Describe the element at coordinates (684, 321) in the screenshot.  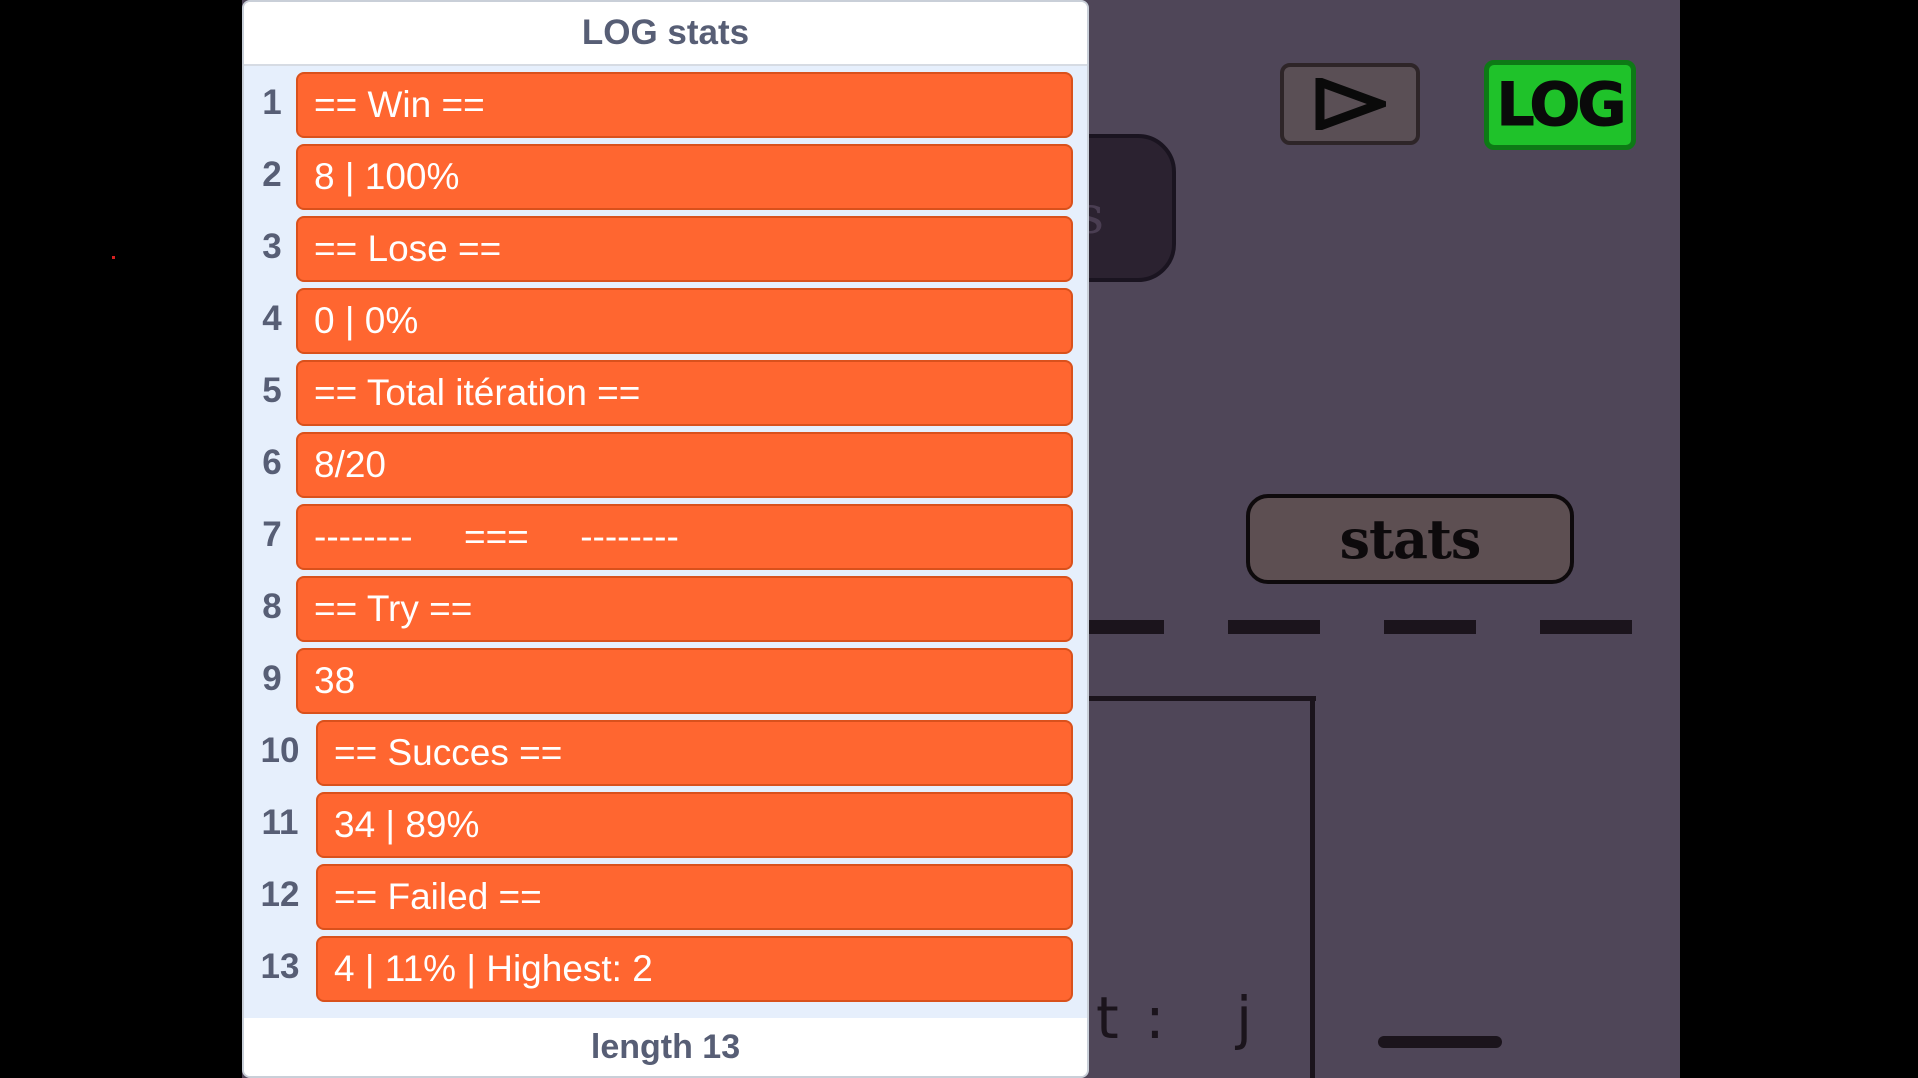
I see `list-item-value: 0 | 0%` at that location.